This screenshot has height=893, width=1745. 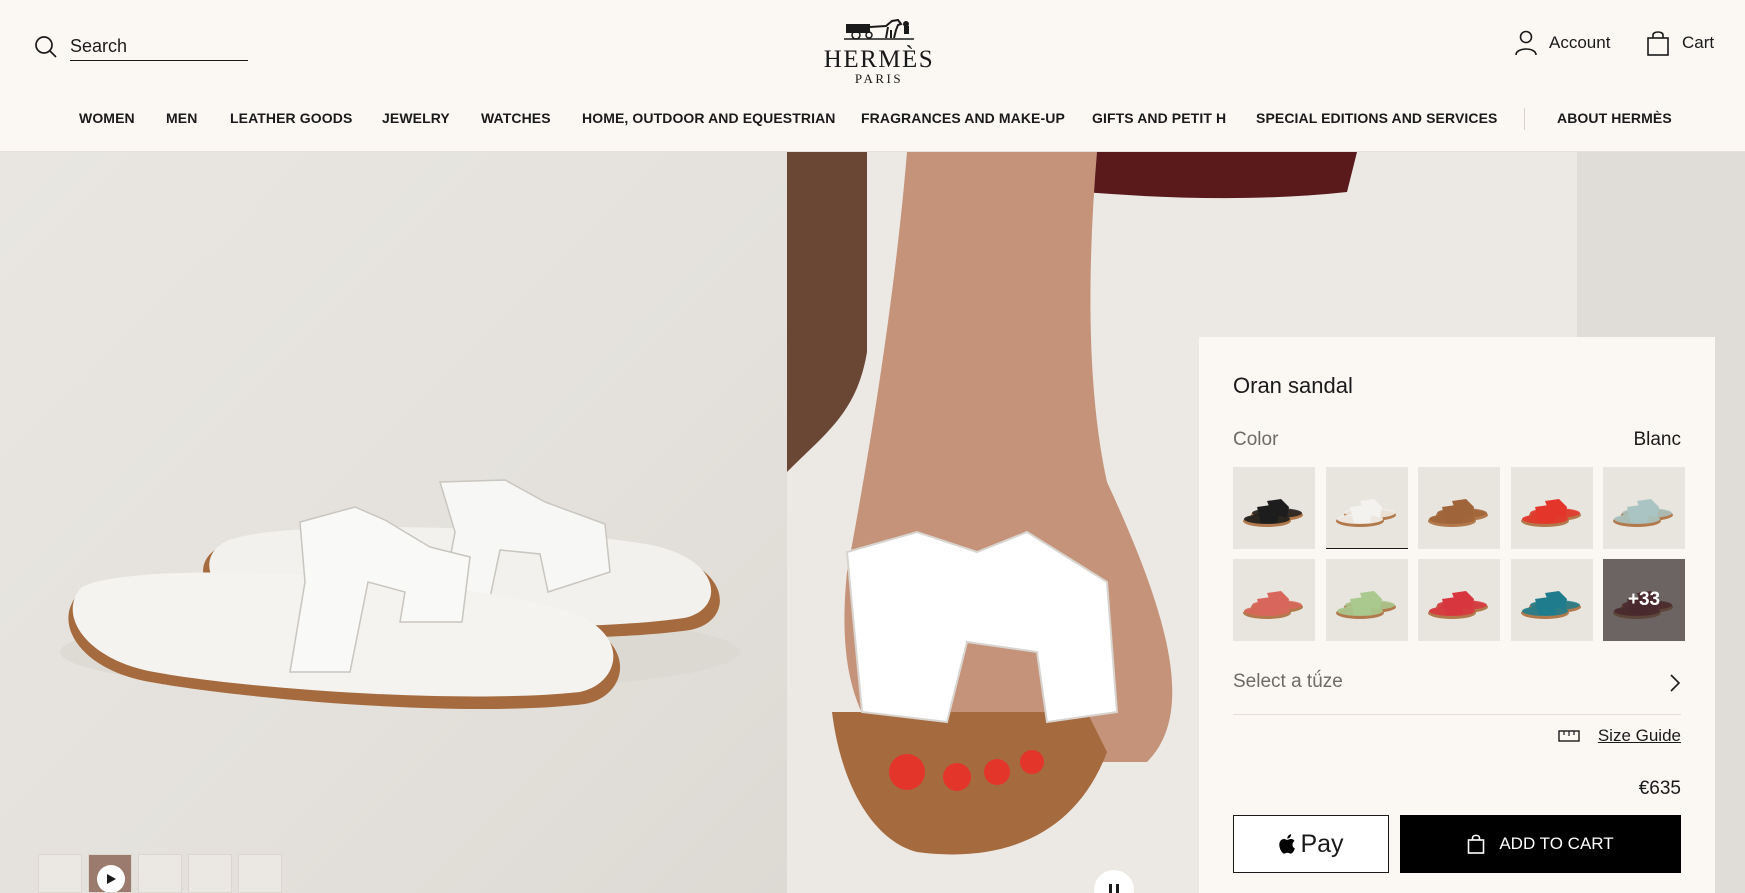 I want to click on add-to-cart-label: ADD TO CART, so click(x=1556, y=843).